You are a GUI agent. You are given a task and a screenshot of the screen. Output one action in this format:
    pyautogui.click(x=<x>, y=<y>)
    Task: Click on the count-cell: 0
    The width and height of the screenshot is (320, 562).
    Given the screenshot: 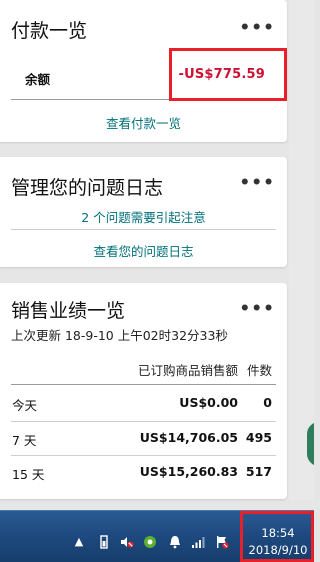 What is the action you would take?
    pyautogui.click(x=267, y=402)
    